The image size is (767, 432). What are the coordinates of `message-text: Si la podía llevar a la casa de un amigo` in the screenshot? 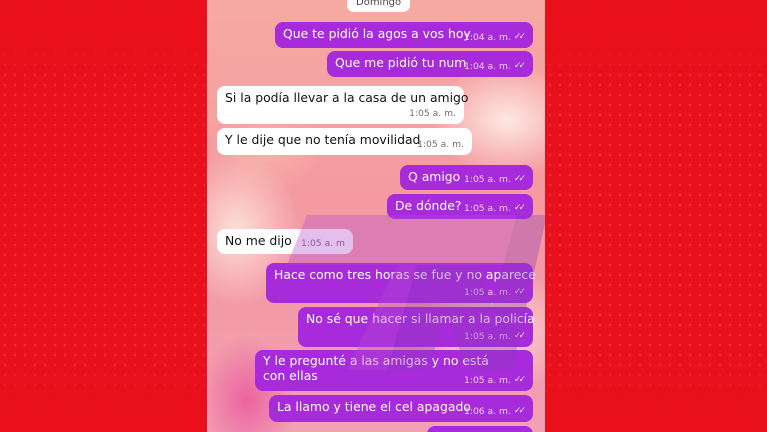 It's located at (347, 97).